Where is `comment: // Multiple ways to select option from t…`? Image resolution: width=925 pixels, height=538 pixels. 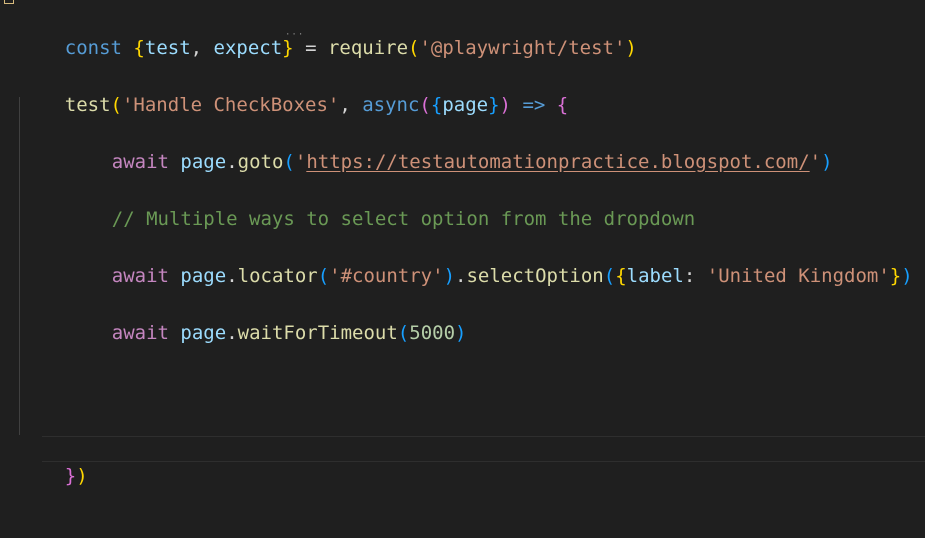 comment: // Multiple ways to select option from t… is located at coordinates (403, 219).